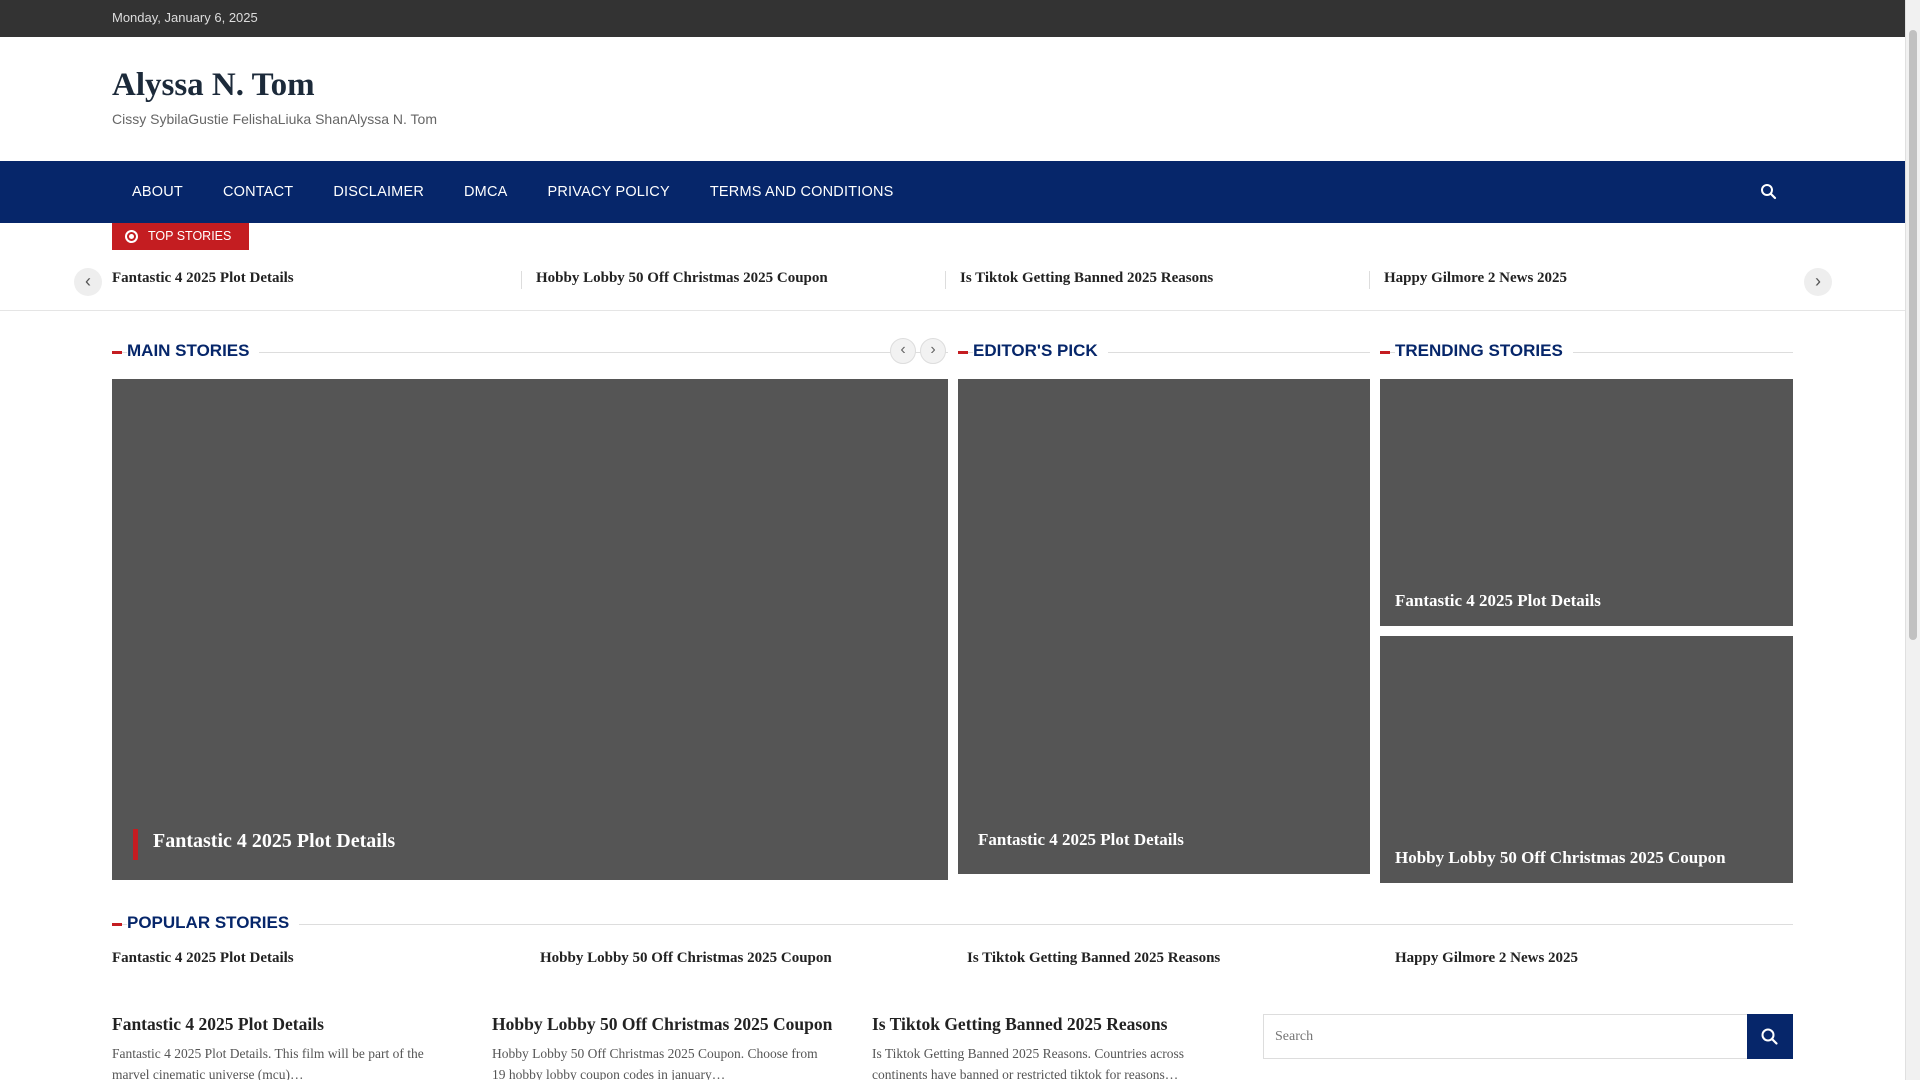 The width and height of the screenshot is (1920, 1080). I want to click on search-submit-button, so click(1770, 1036).